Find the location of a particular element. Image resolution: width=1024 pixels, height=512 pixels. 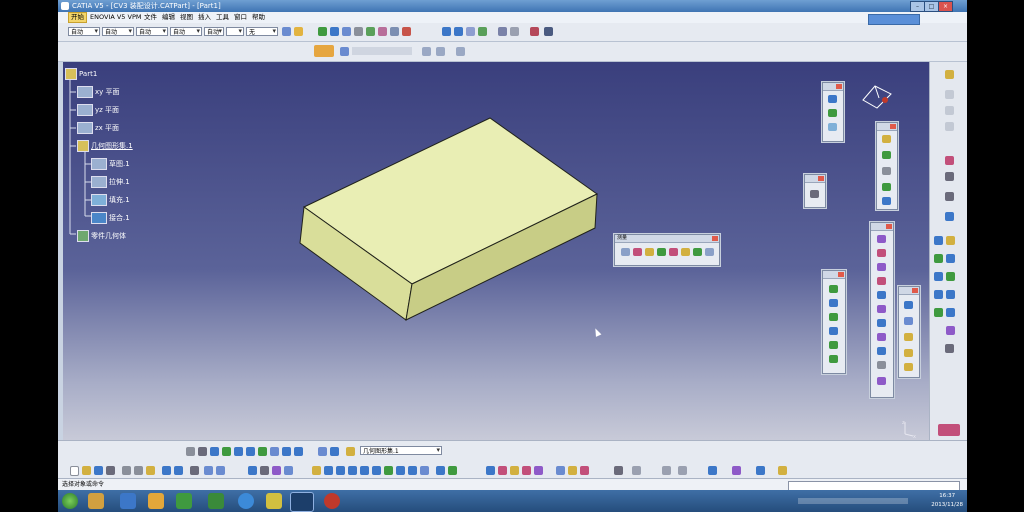

options-icon is located at coordinates (298, 451).